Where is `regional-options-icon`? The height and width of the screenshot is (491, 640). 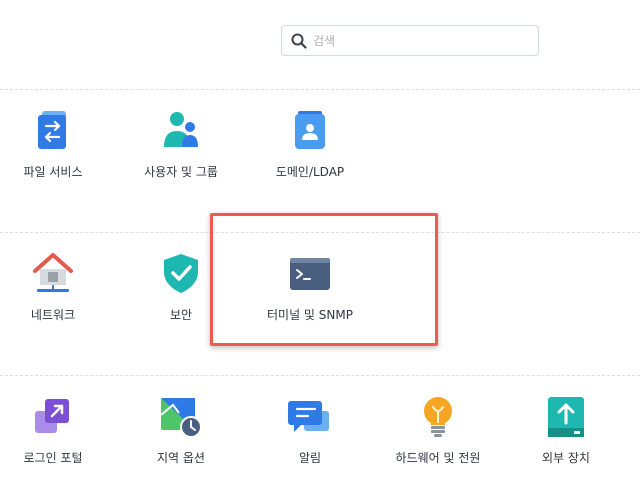
regional-options-icon is located at coordinates (181, 417).